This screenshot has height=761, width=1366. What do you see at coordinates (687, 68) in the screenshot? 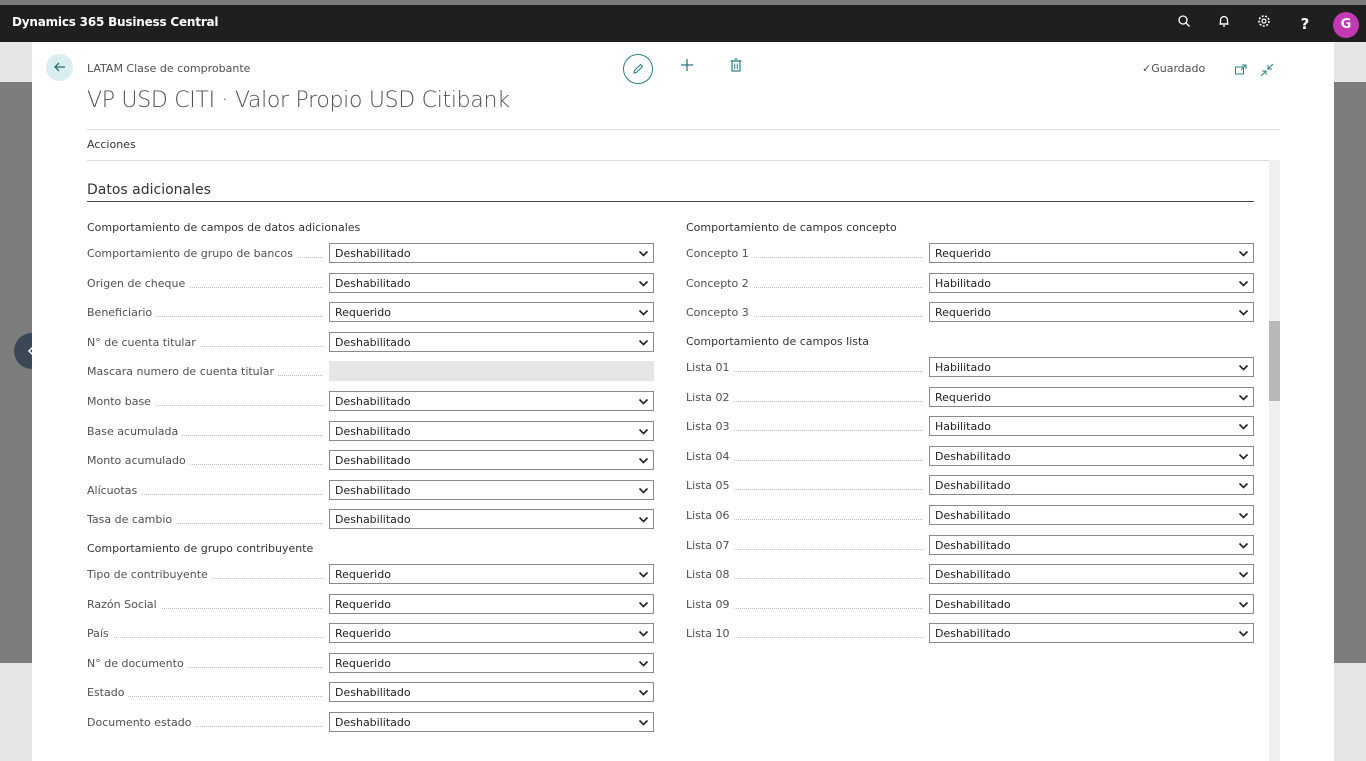
I see `new-plus-icon` at bounding box center [687, 68].